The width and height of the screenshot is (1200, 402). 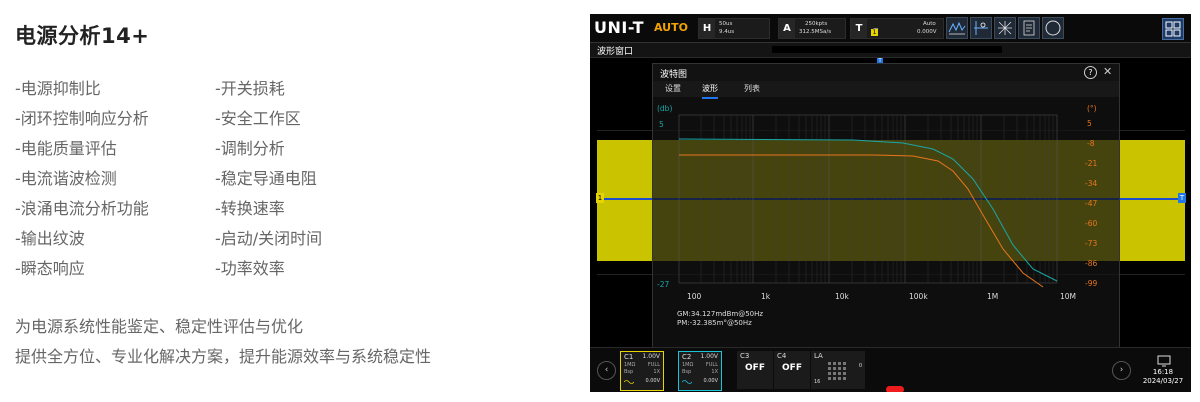 What do you see at coordinates (714, 323) in the screenshot?
I see `phase-margin-text: PM:-32.385m°@50Hz` at bounding box center [714, 323].